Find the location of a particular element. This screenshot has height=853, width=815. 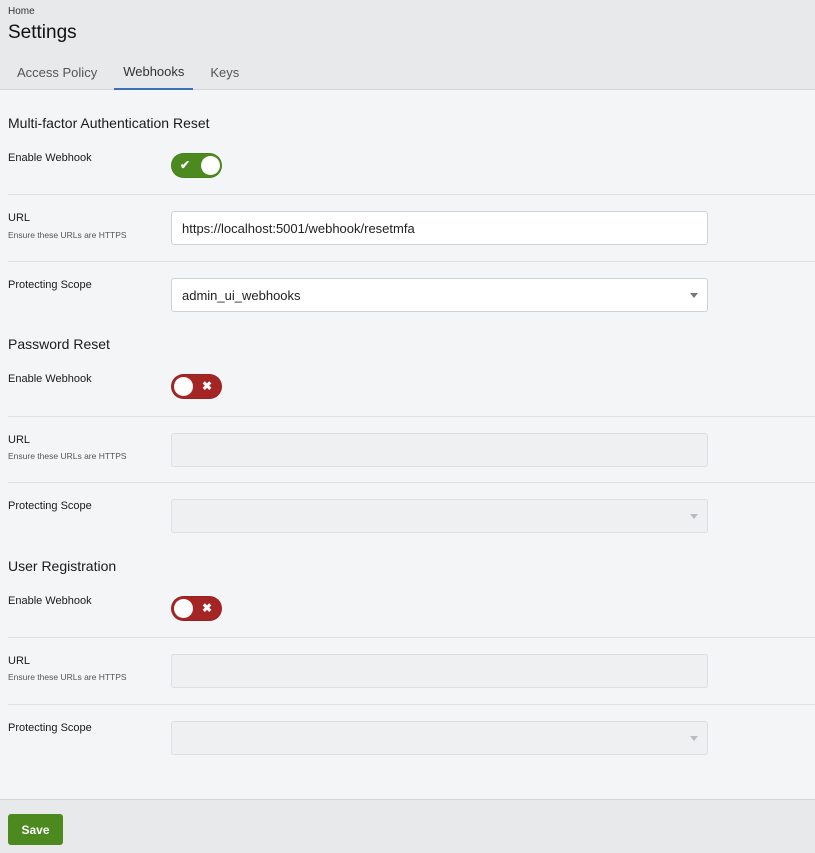

section-title-user-registration: User Registration is located at coordinates (62, 566).